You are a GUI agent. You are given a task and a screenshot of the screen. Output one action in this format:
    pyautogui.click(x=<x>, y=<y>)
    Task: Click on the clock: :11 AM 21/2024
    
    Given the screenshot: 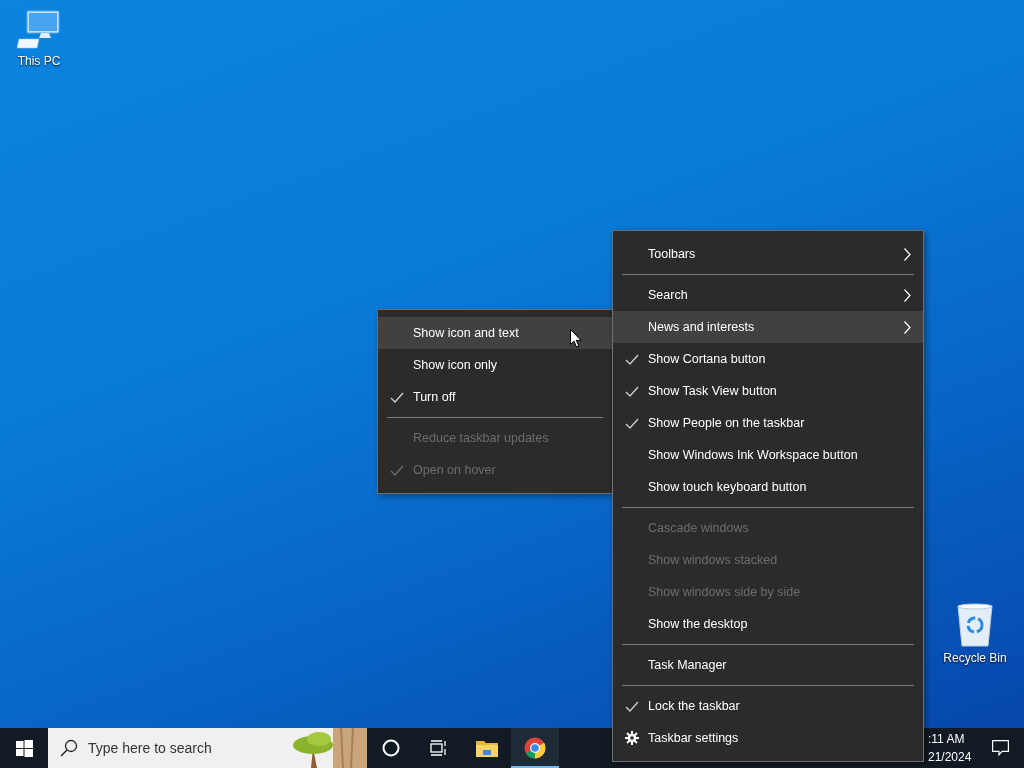 What is the action you would take?
    pyautogui.click(x=948, y=748)
    